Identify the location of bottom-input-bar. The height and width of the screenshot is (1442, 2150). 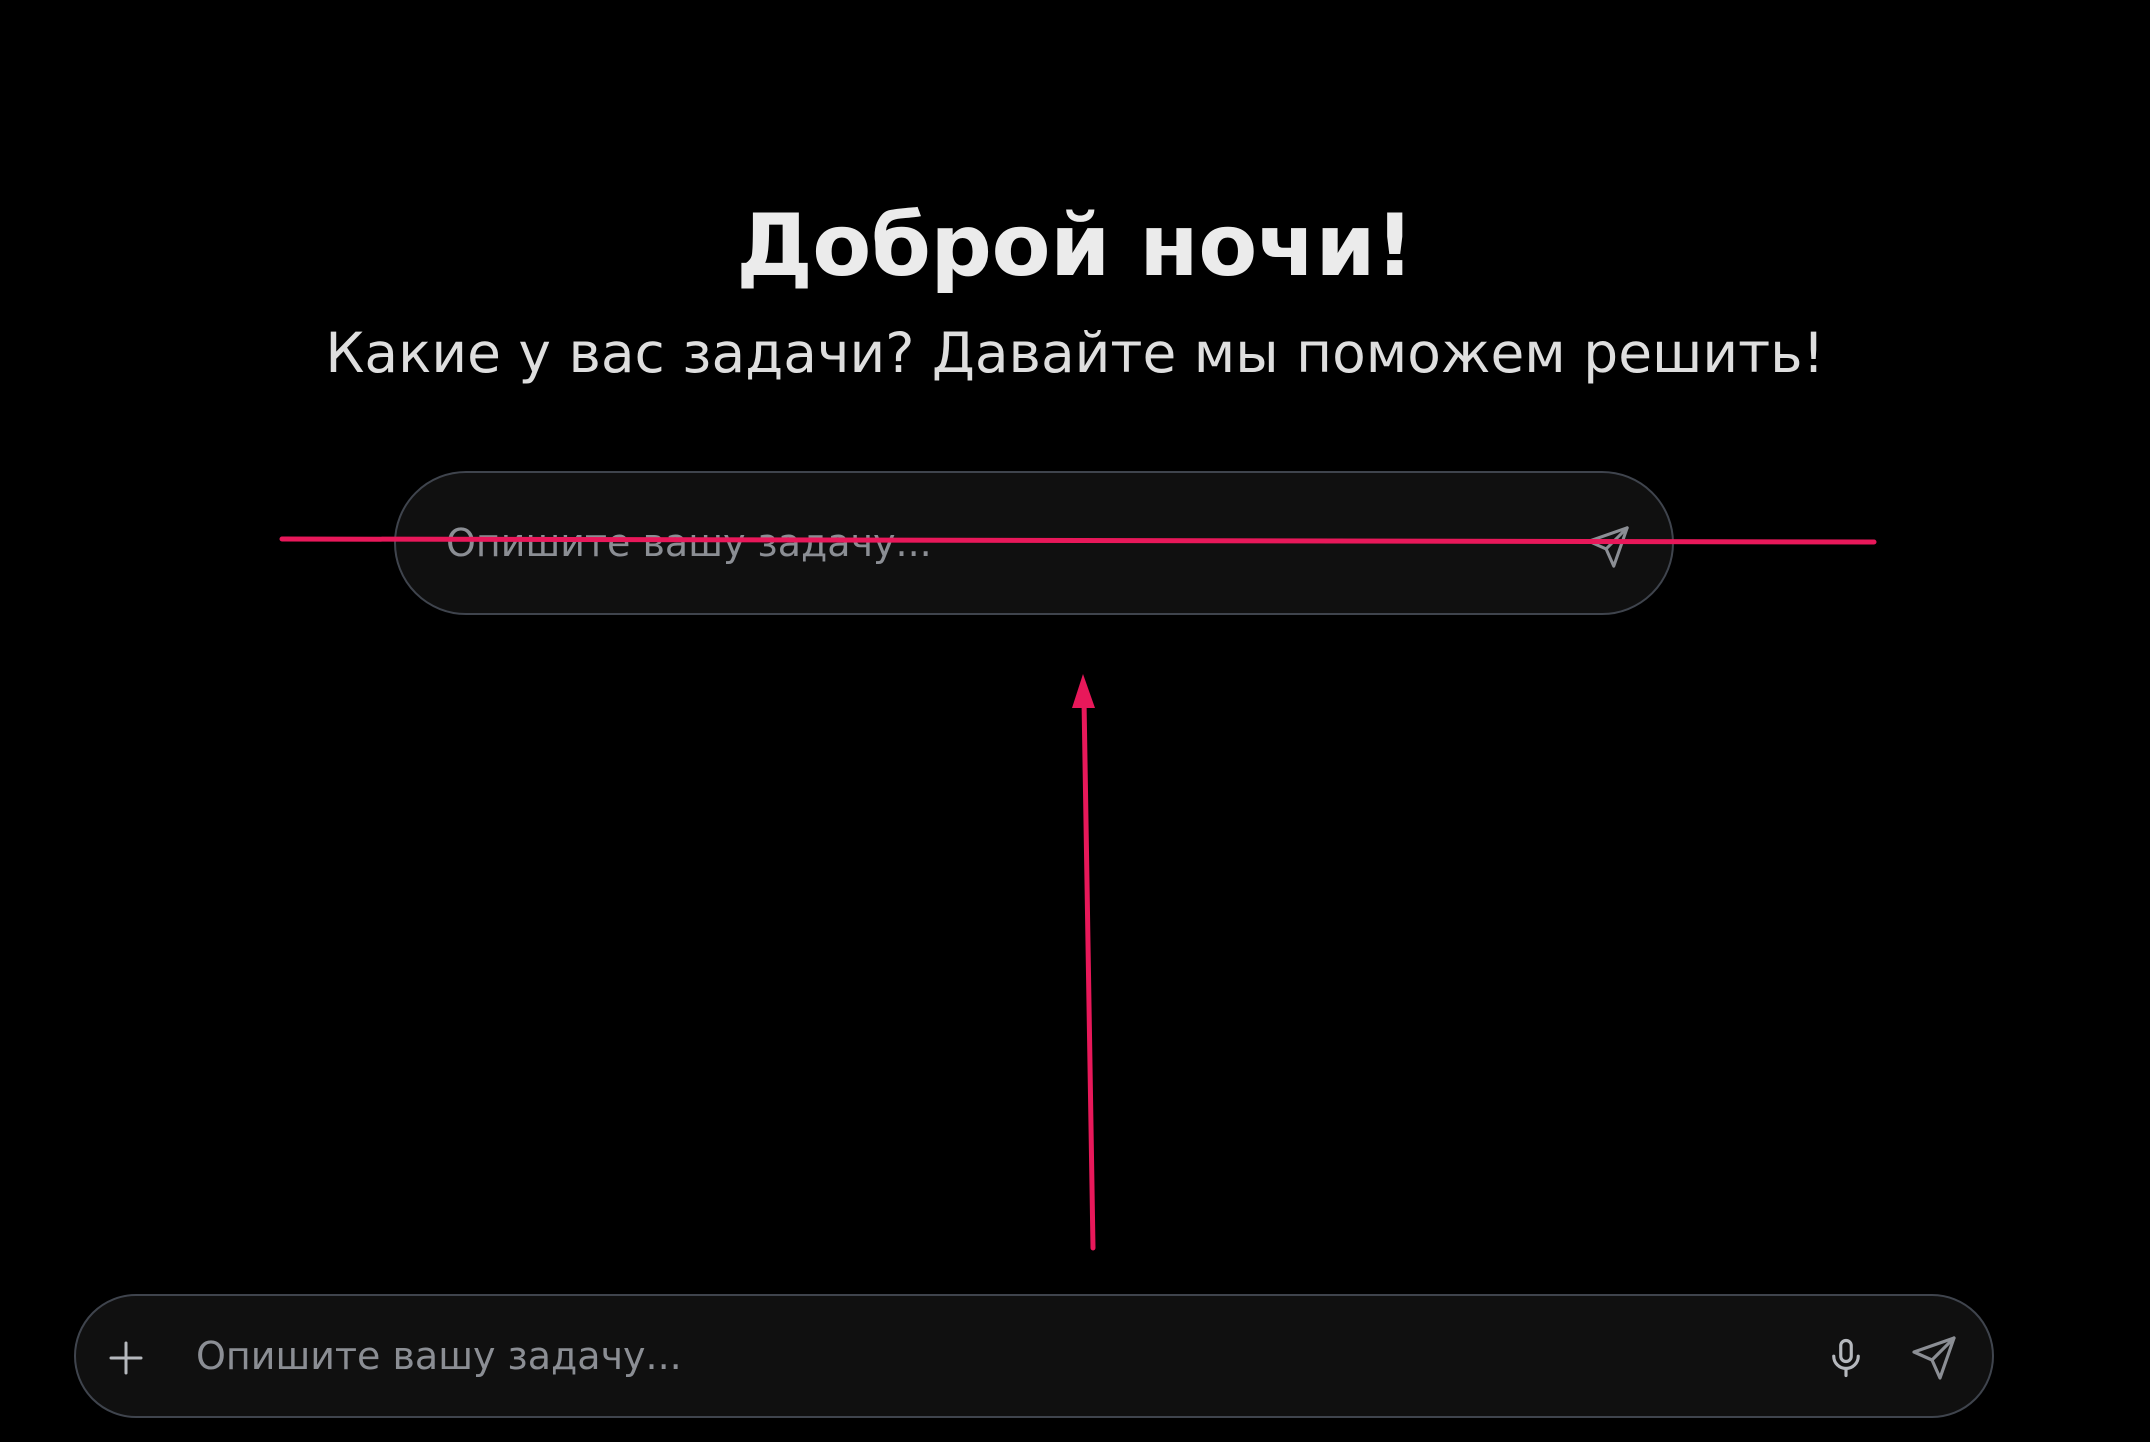
(1034, 1356).